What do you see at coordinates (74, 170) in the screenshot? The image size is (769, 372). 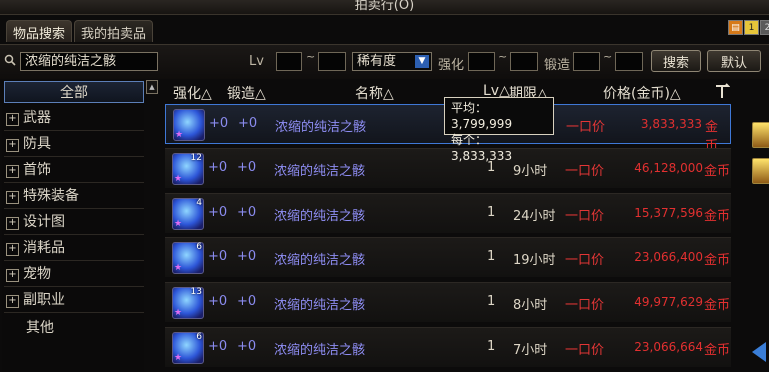 I see `category-accessory: + 首饰` at bounding box center [74, 170].